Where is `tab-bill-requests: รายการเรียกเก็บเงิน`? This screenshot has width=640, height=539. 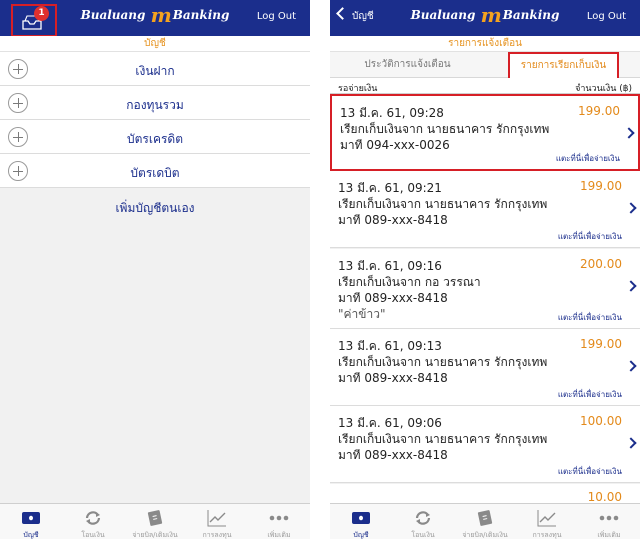
tab-bill-requests: รายการเรียกเก็บเงิน is located at coordinates (563, 66).